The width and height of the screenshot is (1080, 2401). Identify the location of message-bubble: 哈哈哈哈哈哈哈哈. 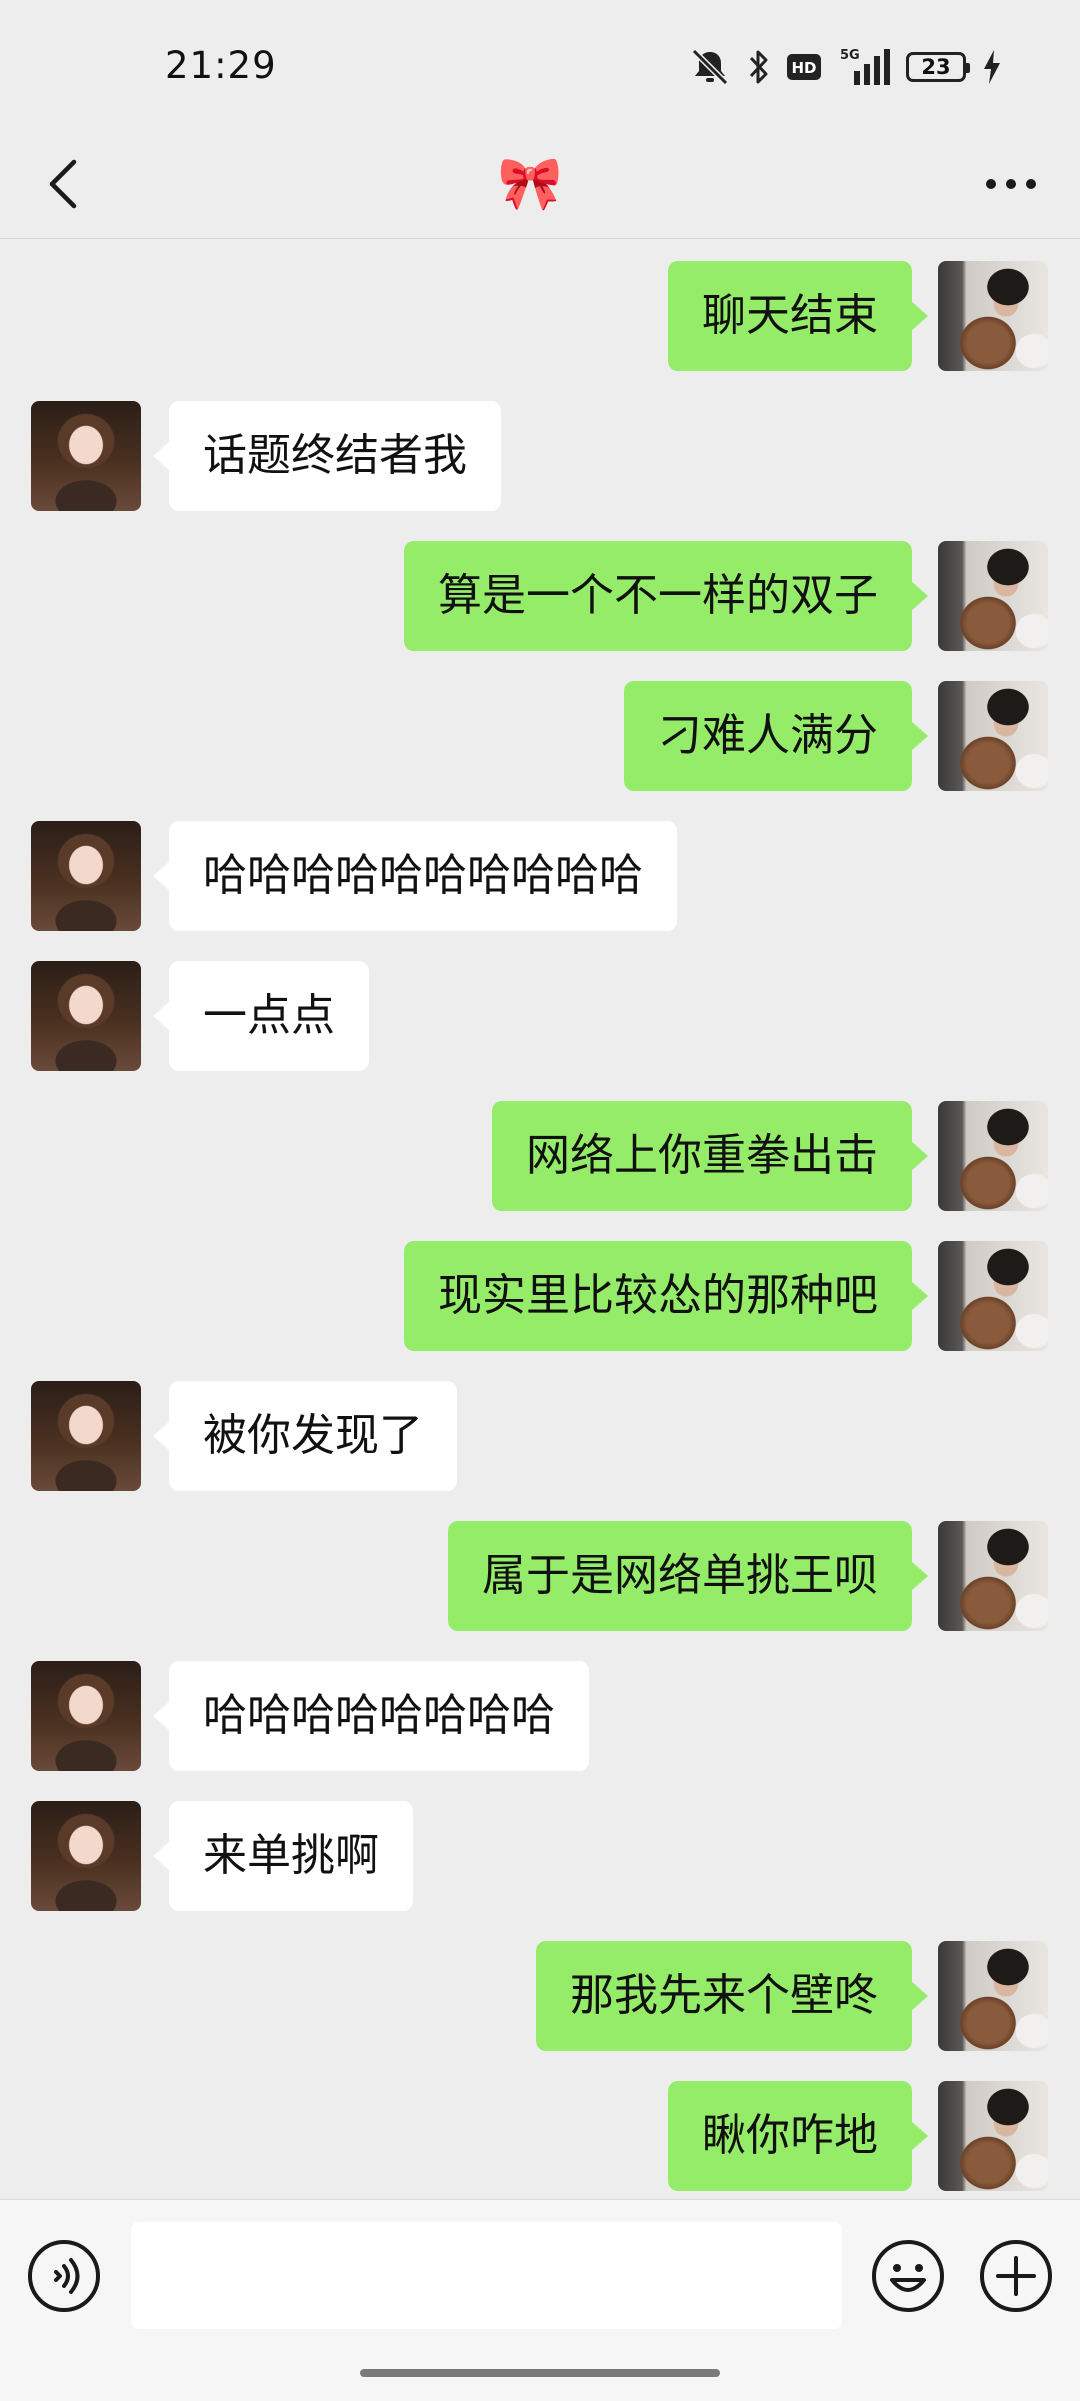
(371, 1716).